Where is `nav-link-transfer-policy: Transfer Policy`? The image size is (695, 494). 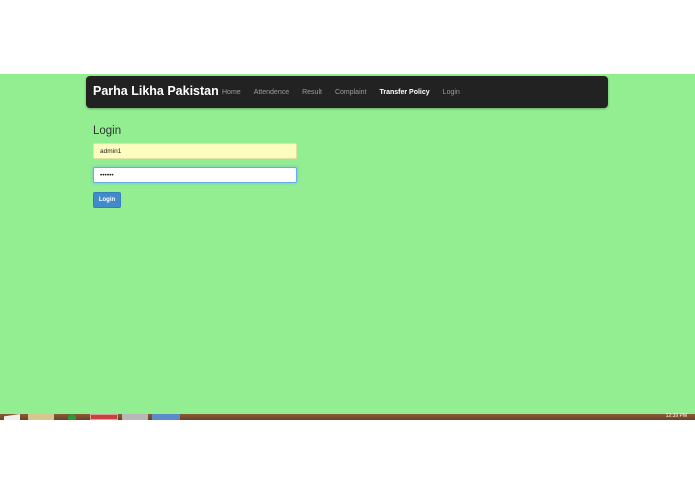
nav-link-transfer-policy: Transfer Policy is located at coordinates (404, 92).